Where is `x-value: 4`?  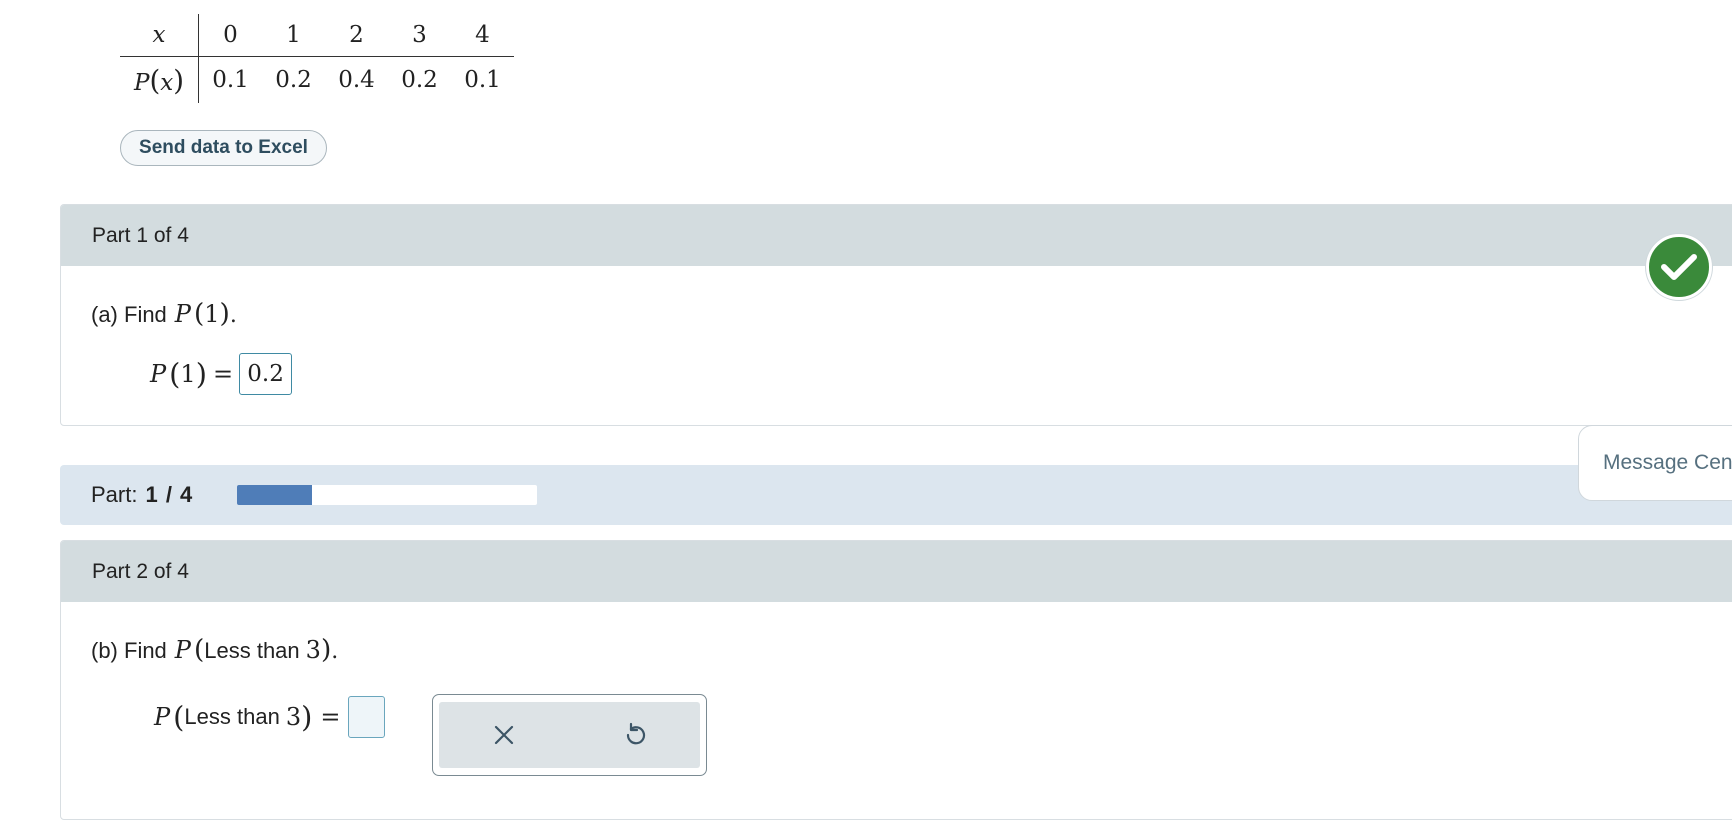 x-value: 4 is located at coordinates (482, 35).